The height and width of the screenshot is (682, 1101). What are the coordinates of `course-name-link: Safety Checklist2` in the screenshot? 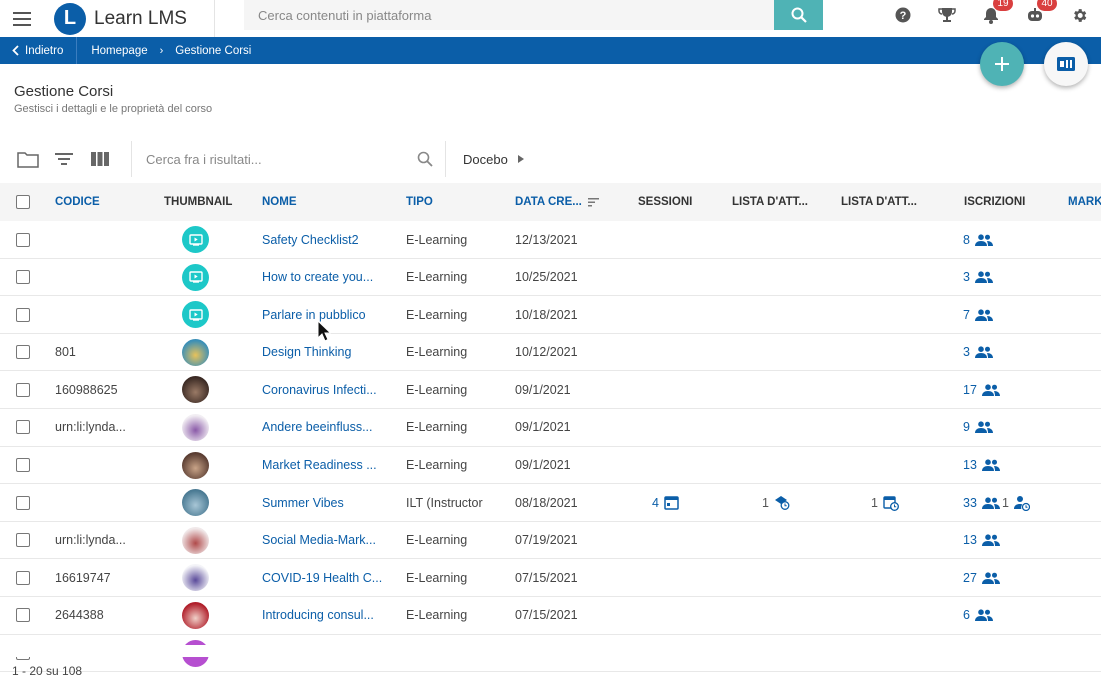 It's located at (310, 239).